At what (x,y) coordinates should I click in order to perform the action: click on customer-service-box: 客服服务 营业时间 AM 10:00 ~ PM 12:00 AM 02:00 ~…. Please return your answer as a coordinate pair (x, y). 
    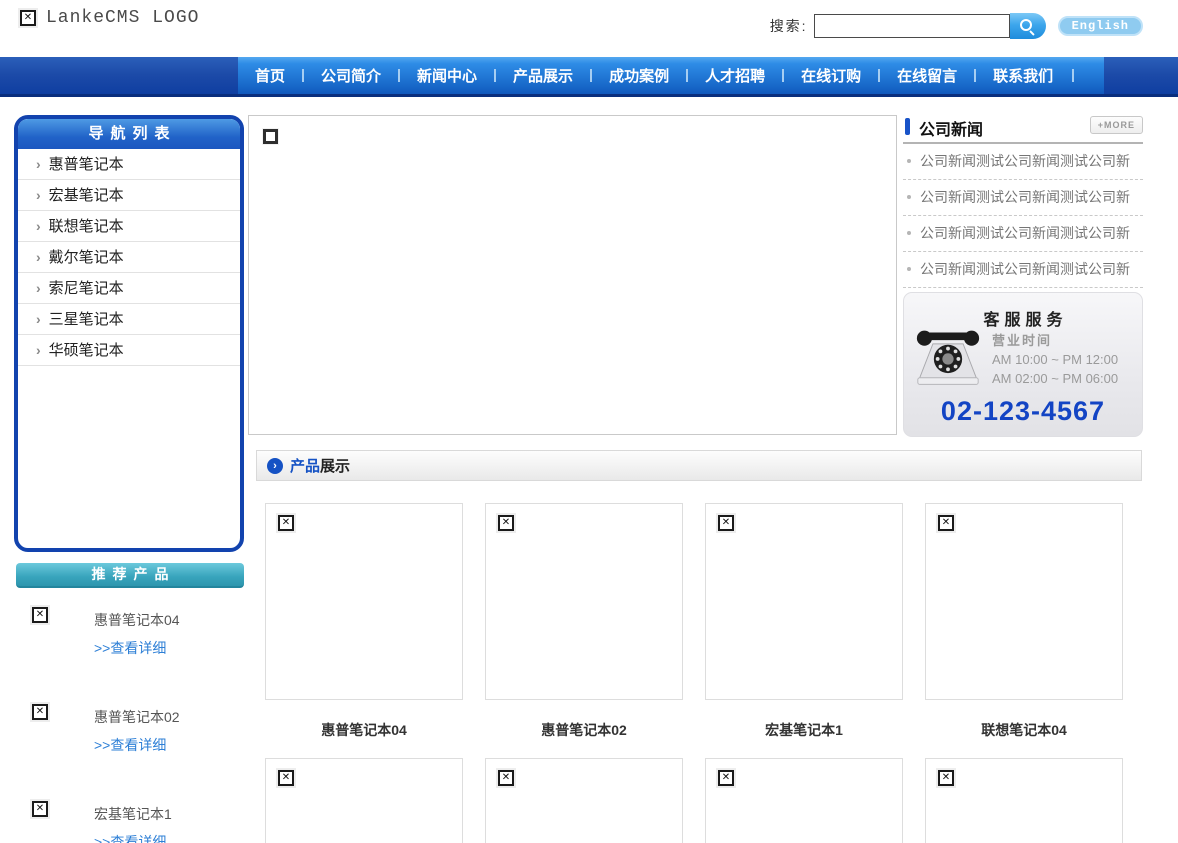
    Looking at the image, I should click on (1023, 364).